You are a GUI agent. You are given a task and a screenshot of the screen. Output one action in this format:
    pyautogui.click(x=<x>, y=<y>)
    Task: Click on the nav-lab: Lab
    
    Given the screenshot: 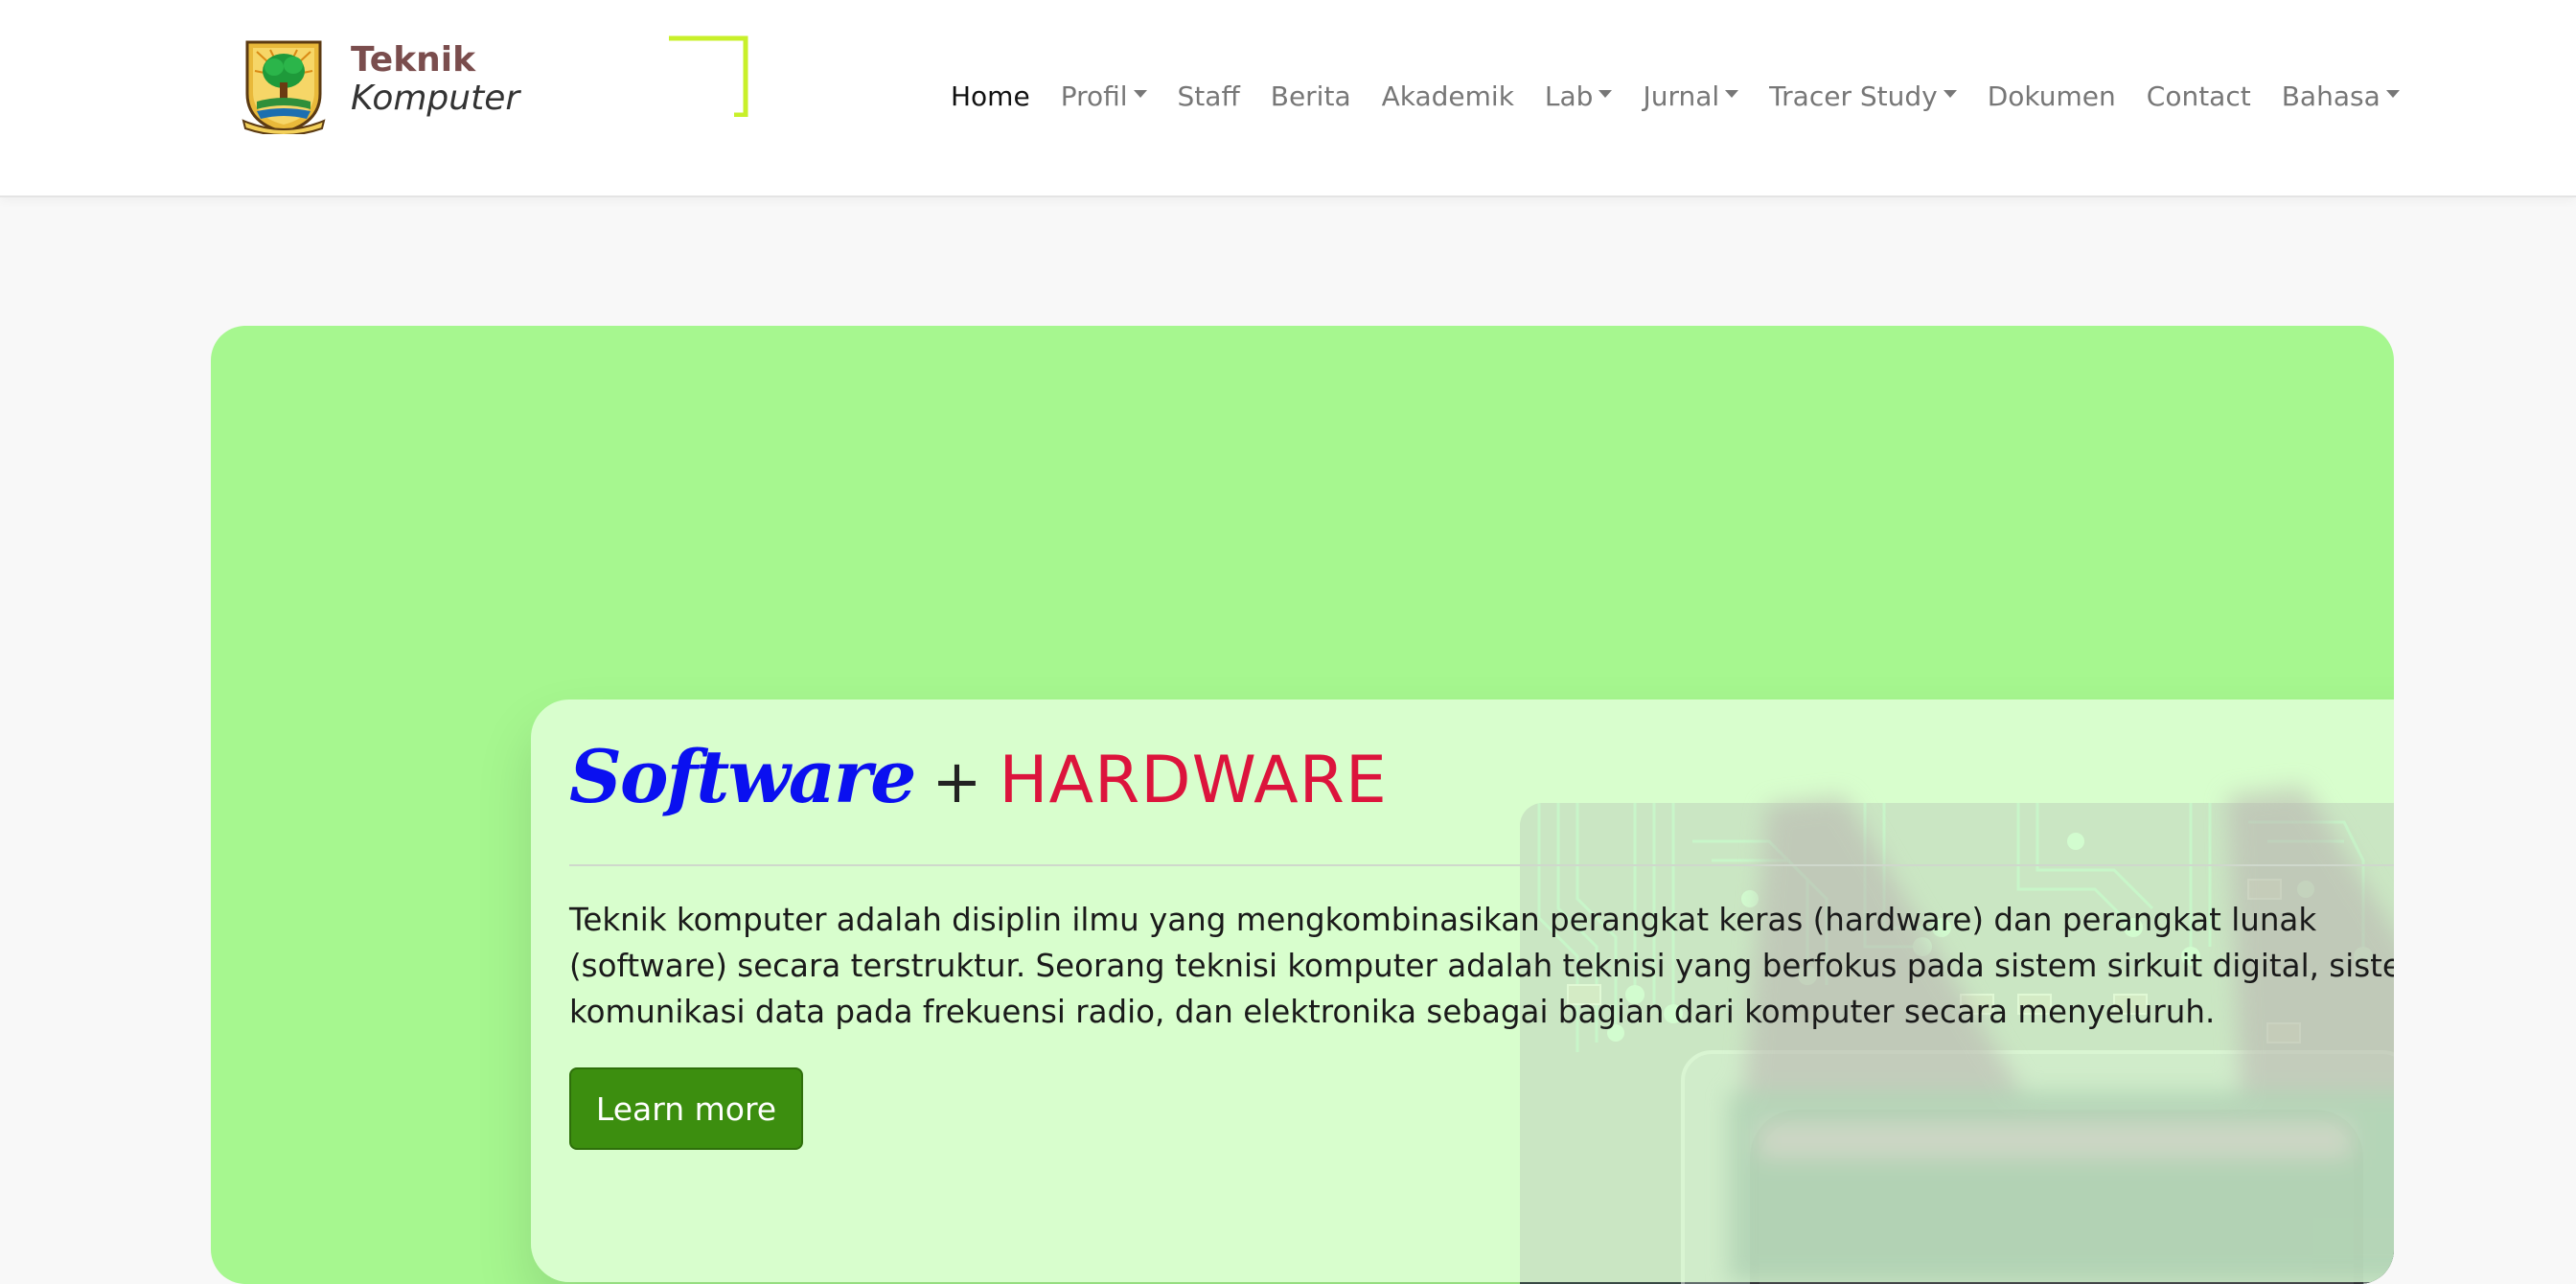 What is the action you would take?
    pyautogui.click(x=1579, y=96)
    